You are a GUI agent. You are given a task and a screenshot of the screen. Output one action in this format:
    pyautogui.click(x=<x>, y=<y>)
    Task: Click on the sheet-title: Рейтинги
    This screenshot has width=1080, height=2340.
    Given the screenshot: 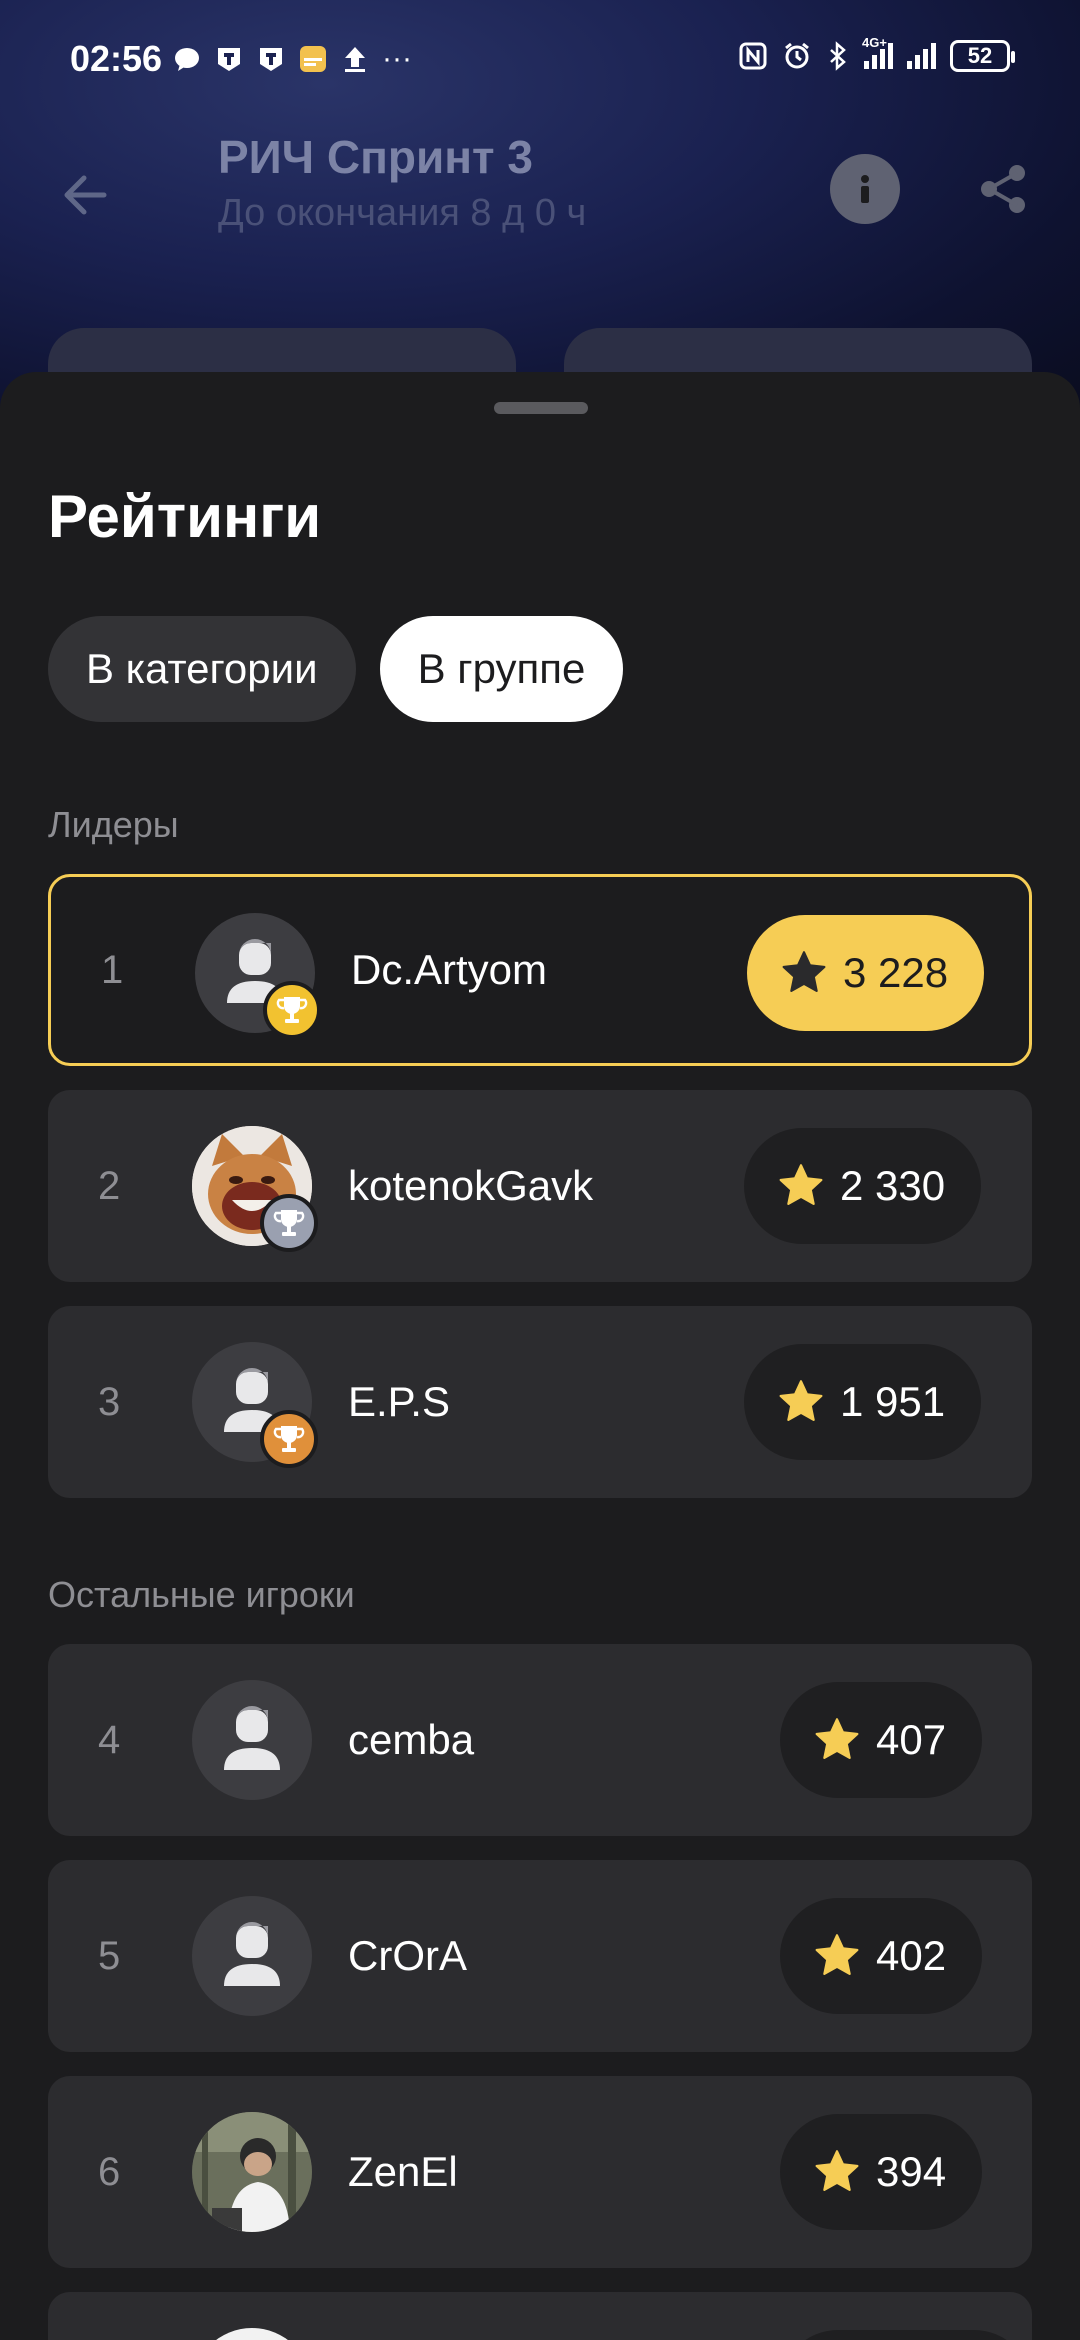 What is the action you would take?
    pyautogui.click(x=185, y=516)
    